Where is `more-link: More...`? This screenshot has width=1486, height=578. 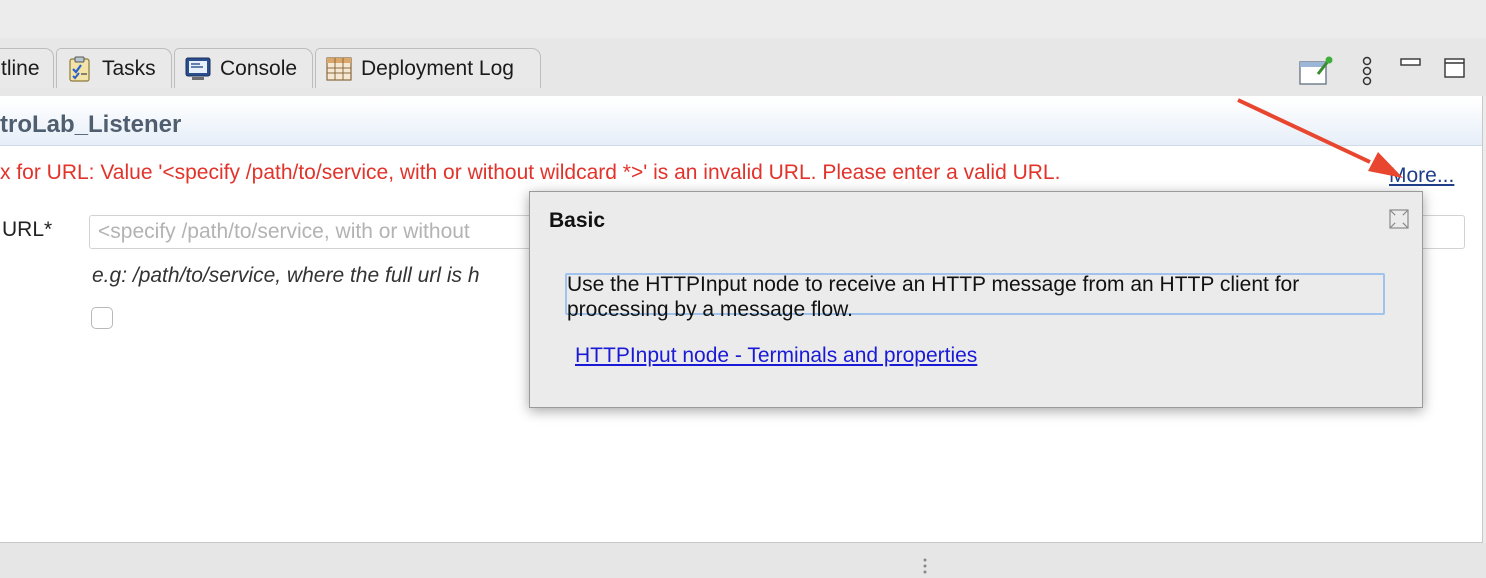
more-link: More... is located at coordinates (1421, 176).